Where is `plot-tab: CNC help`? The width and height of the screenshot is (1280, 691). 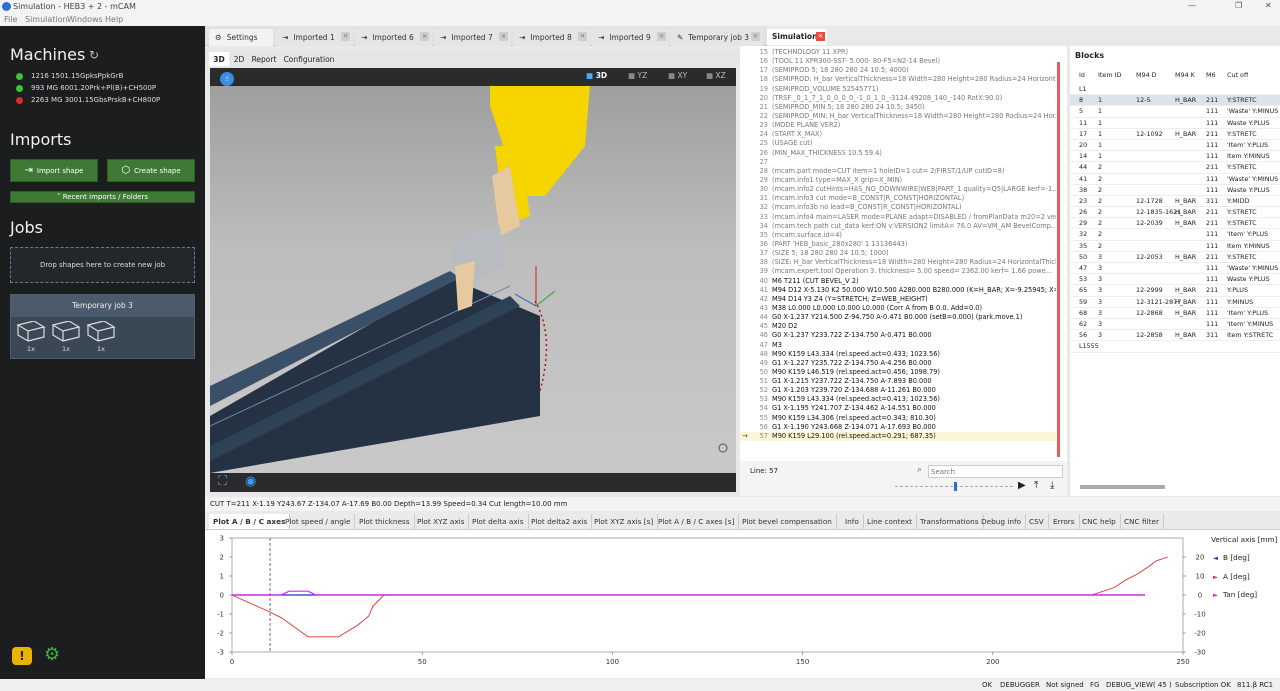
plot-tab: CNC help is located at coordinates (1099, 521).